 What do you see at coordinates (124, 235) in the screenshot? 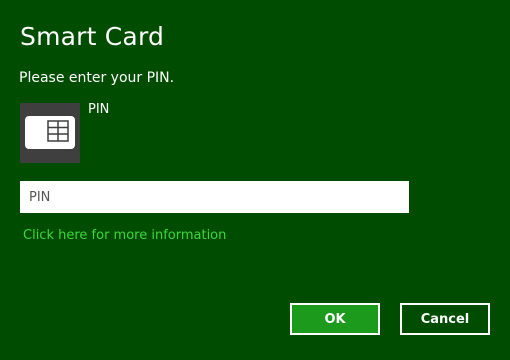
I see `more-information-link: Click here for more information` at bounding box center [124, 235].